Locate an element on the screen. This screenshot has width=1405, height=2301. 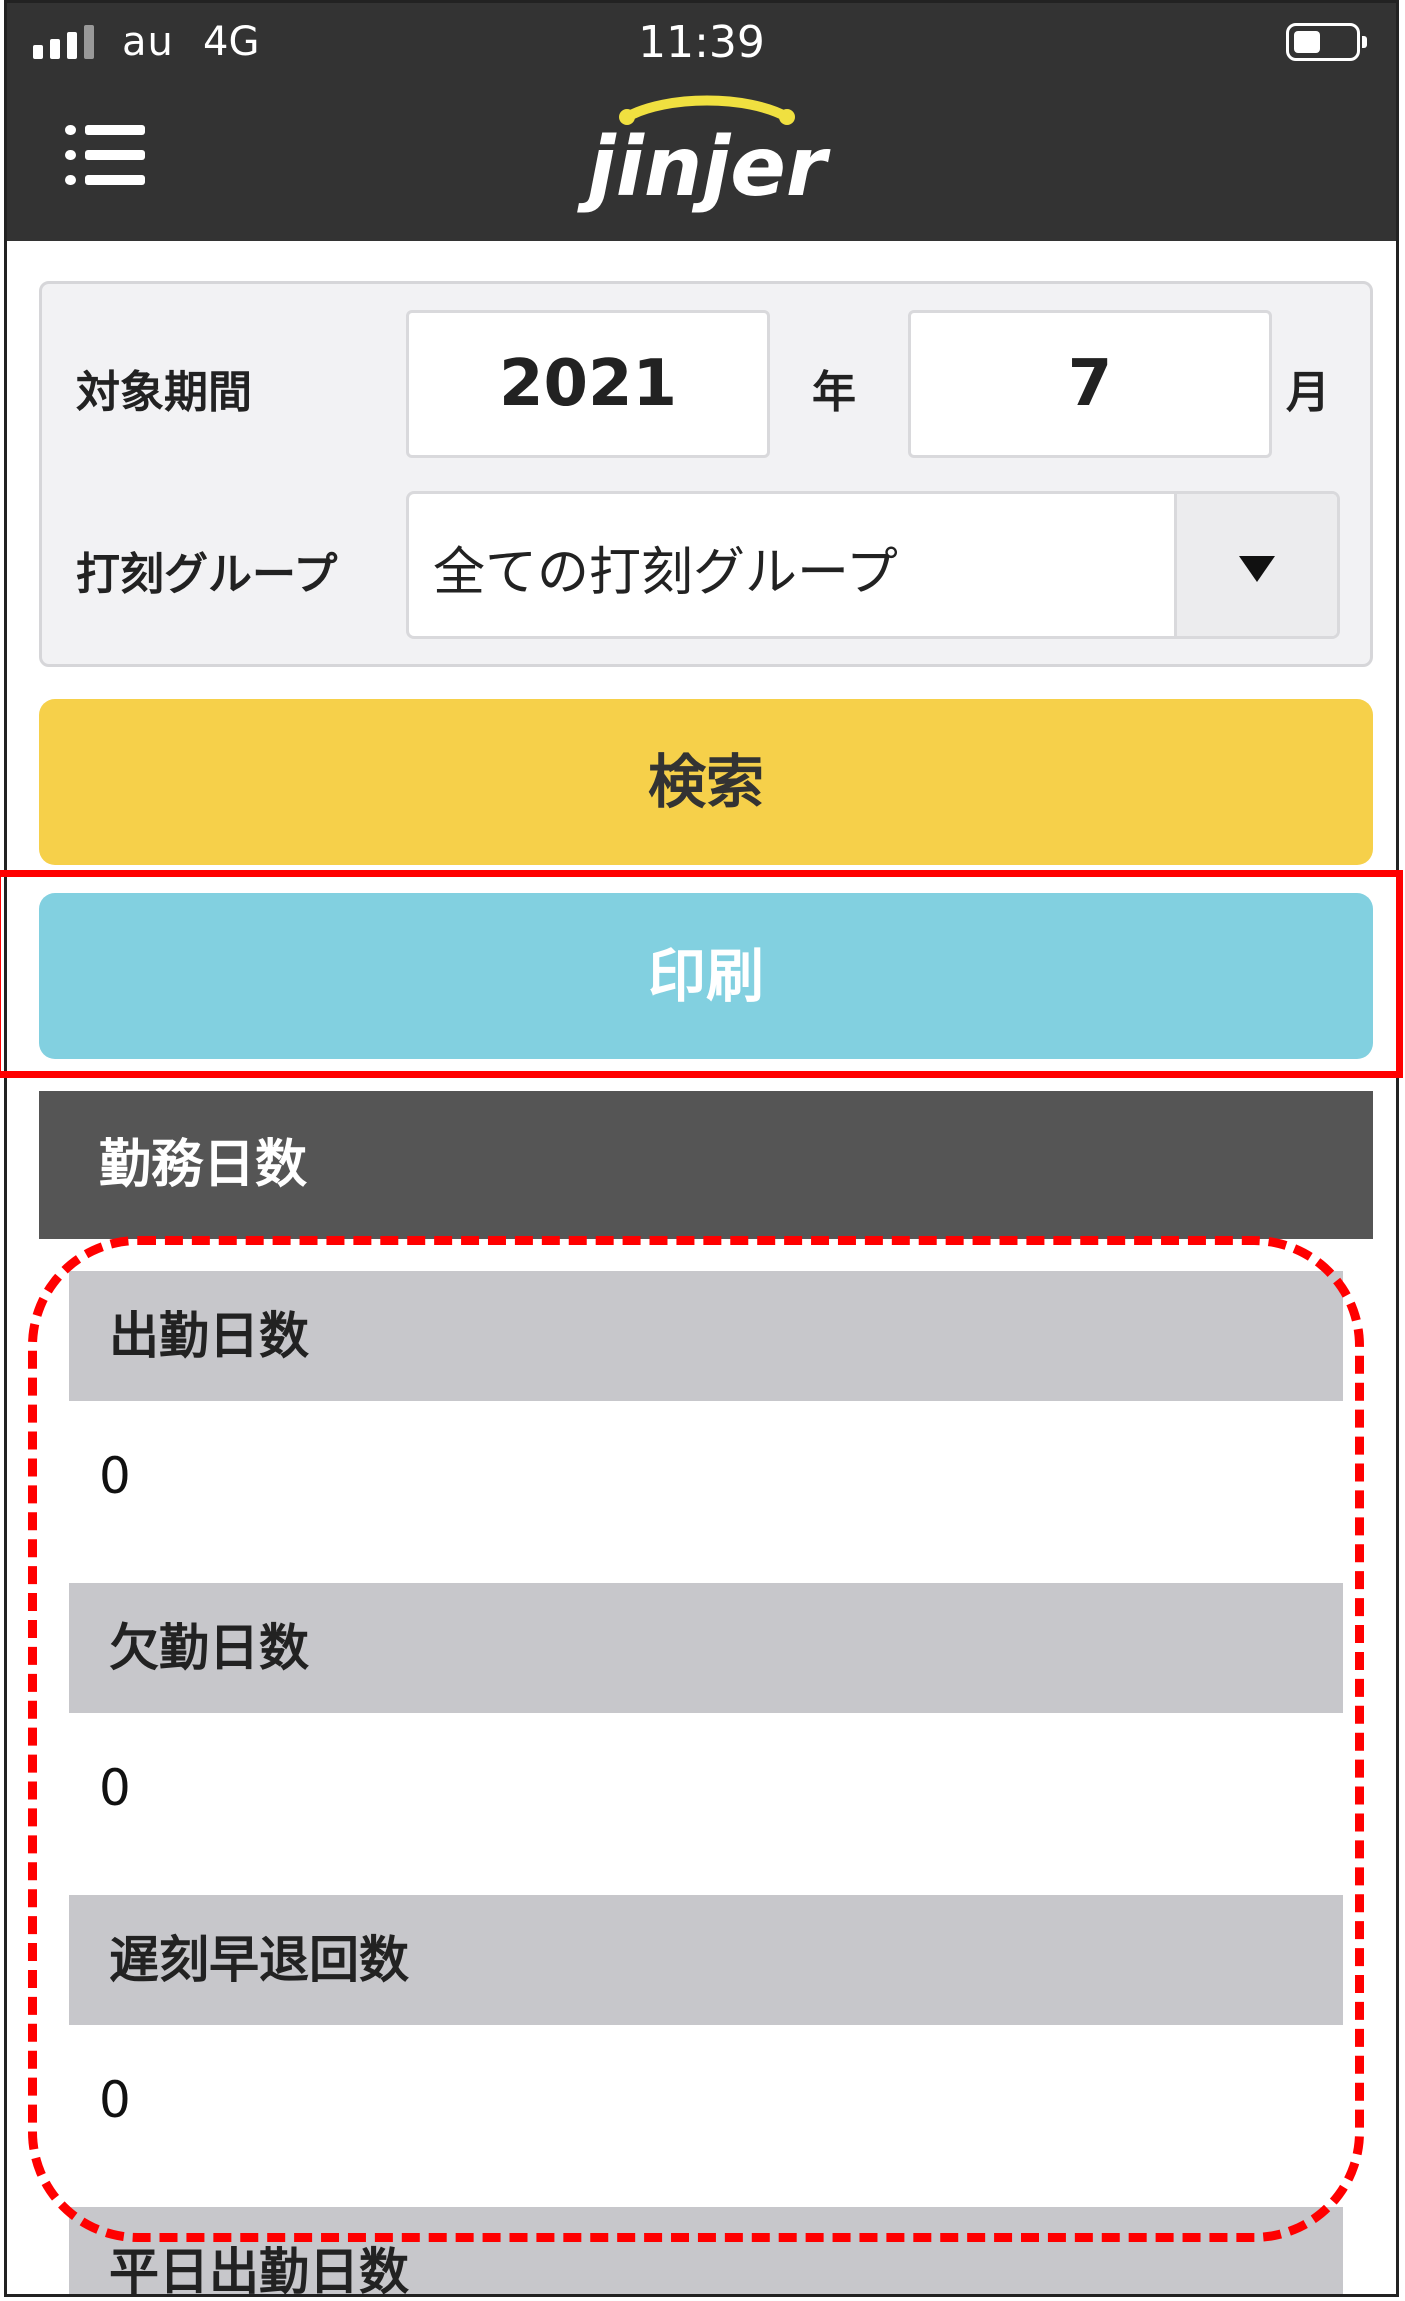
search-button: 検索 is located at coordinates (706, 782).